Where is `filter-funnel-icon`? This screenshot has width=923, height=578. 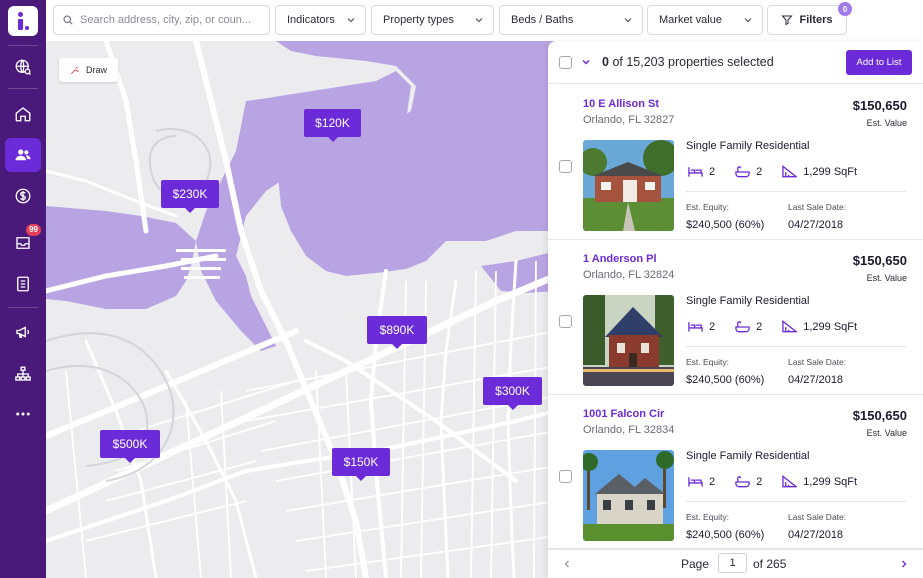
filter-funnel-icon is located at coordinates (787, 20).